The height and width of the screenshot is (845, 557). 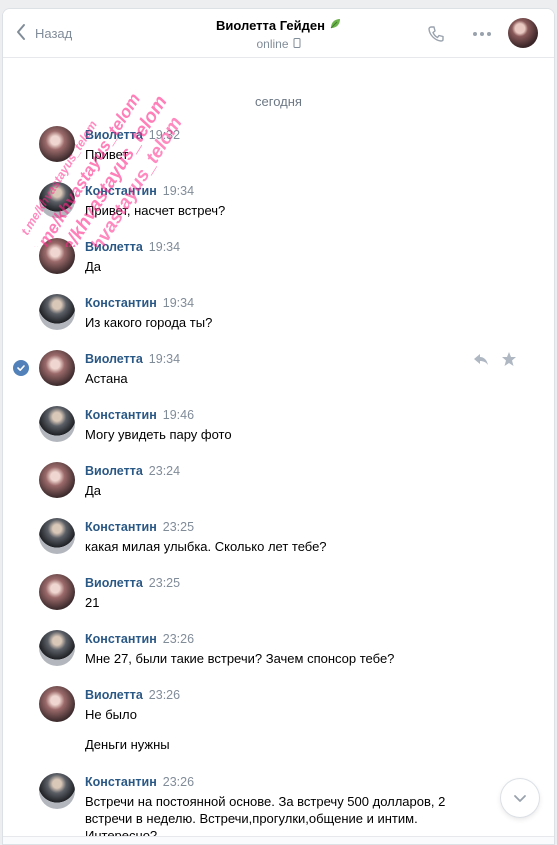 I want to click on message-actions, so click(x=495, y=359).